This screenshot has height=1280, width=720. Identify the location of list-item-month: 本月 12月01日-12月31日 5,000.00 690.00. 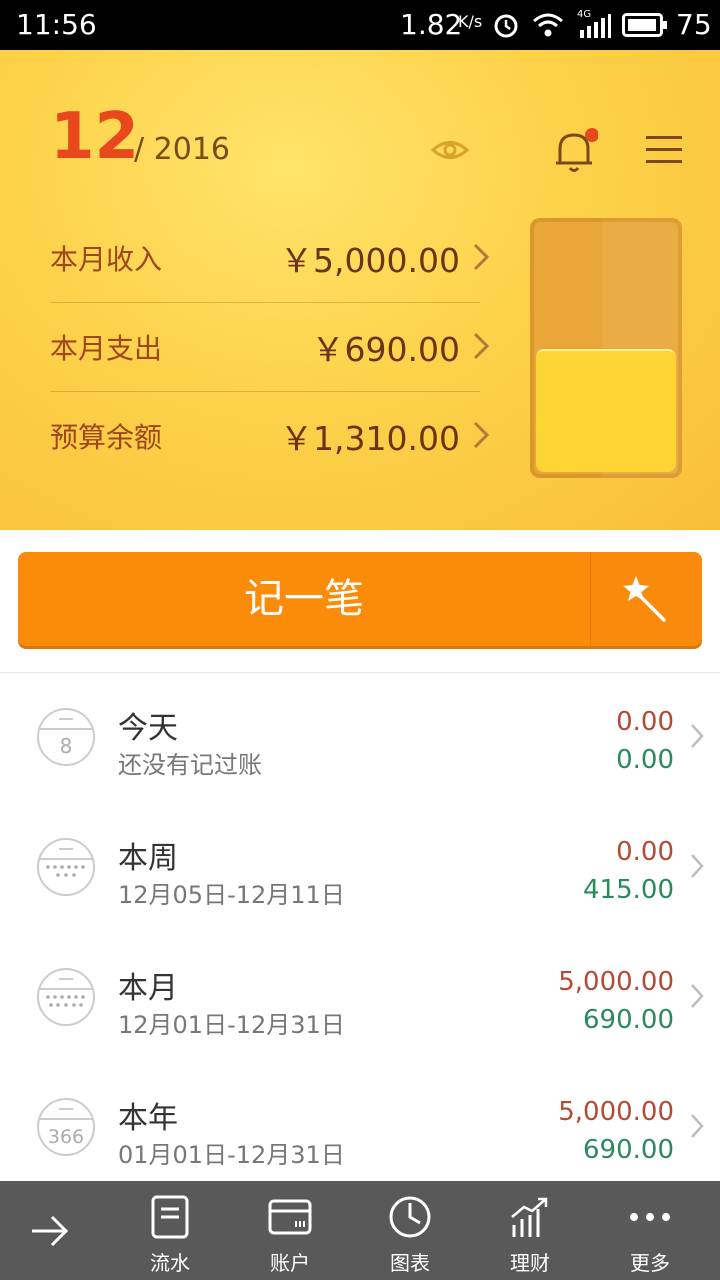
(360, 998).